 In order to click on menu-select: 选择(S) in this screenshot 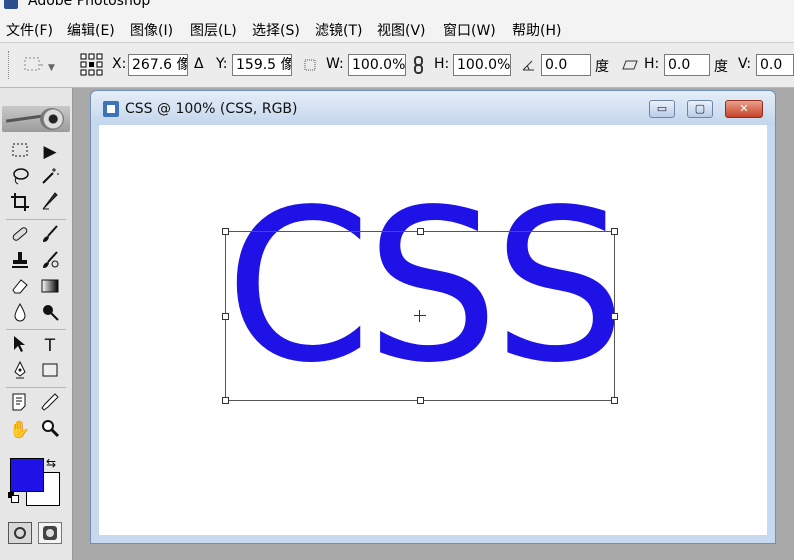, I will do `click(276, 30)`.